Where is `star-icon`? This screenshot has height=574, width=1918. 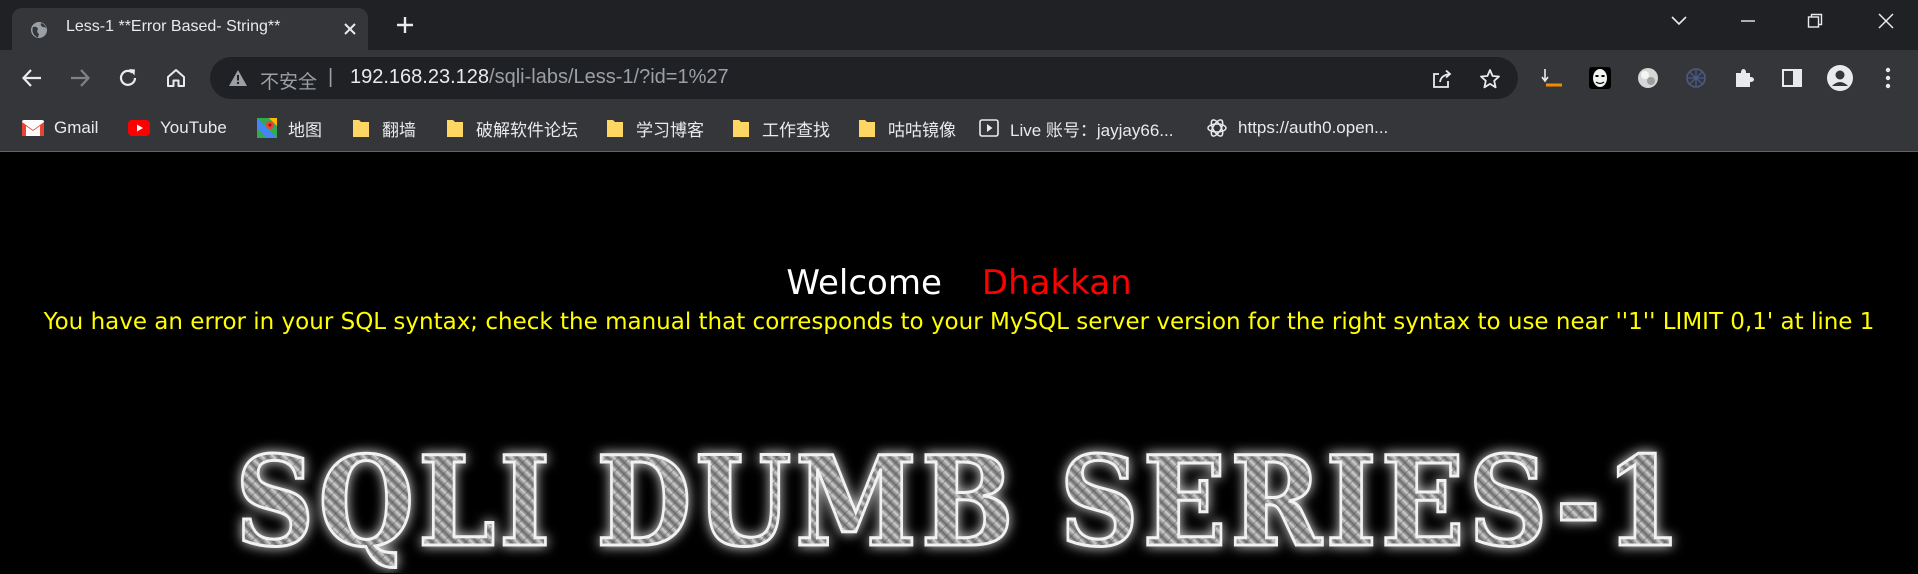 star-icon is located at coordinates (1490, 79).